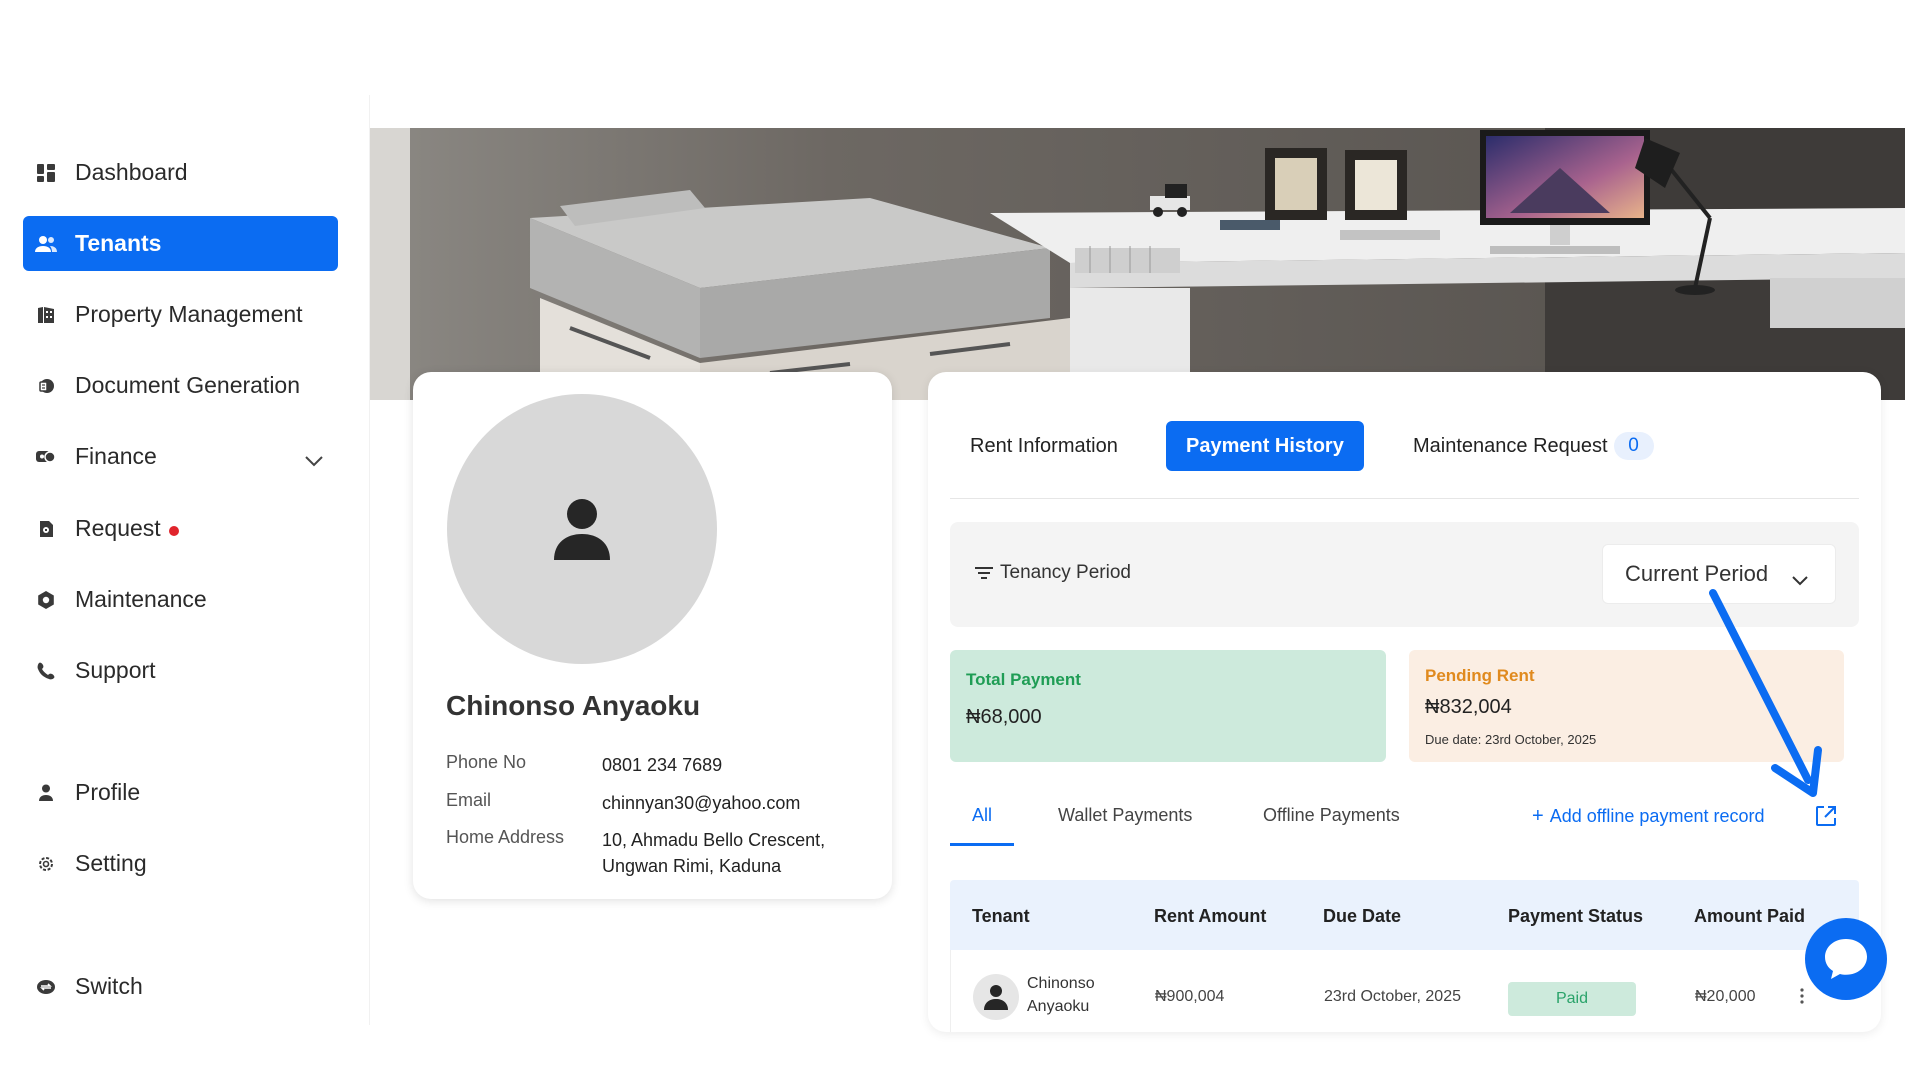 The width and height of the screenshot is (1920, 1080). What do you see at coordinates (46, 987) in the screenshot?
I see `switch-icon` at bounding box center [46, 987].